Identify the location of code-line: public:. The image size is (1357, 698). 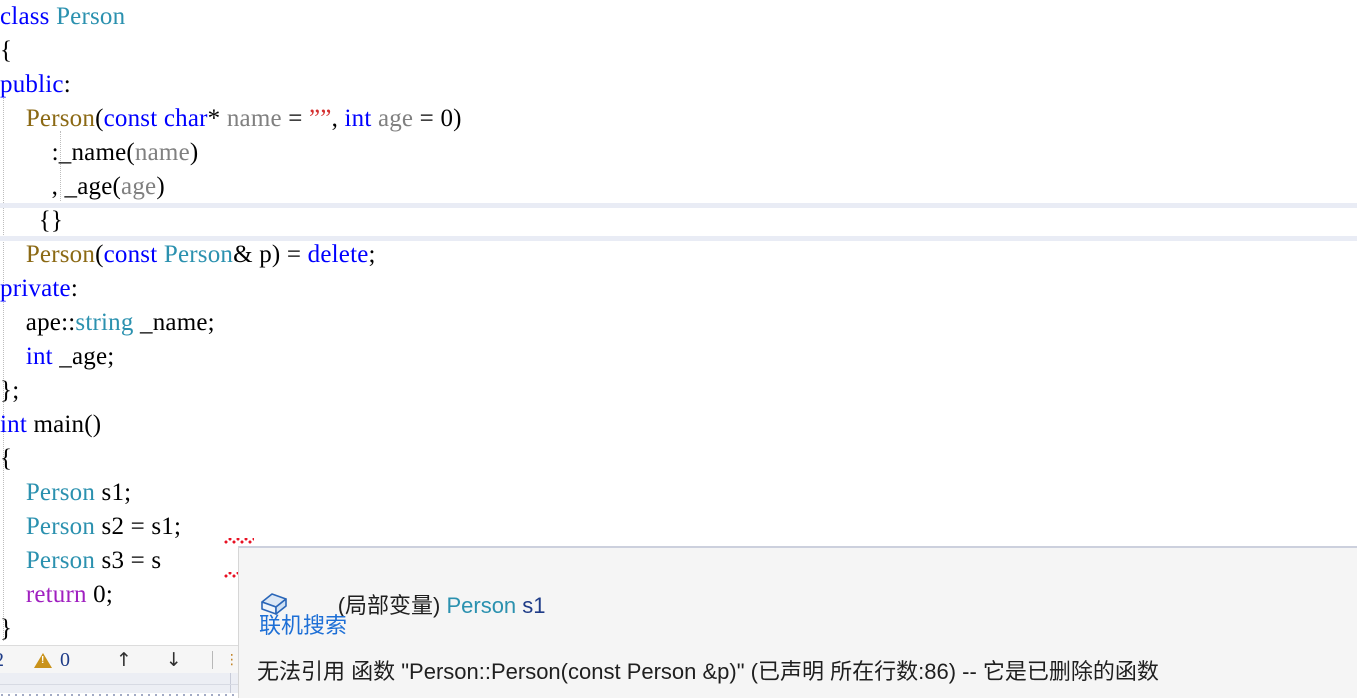
(678, 85).